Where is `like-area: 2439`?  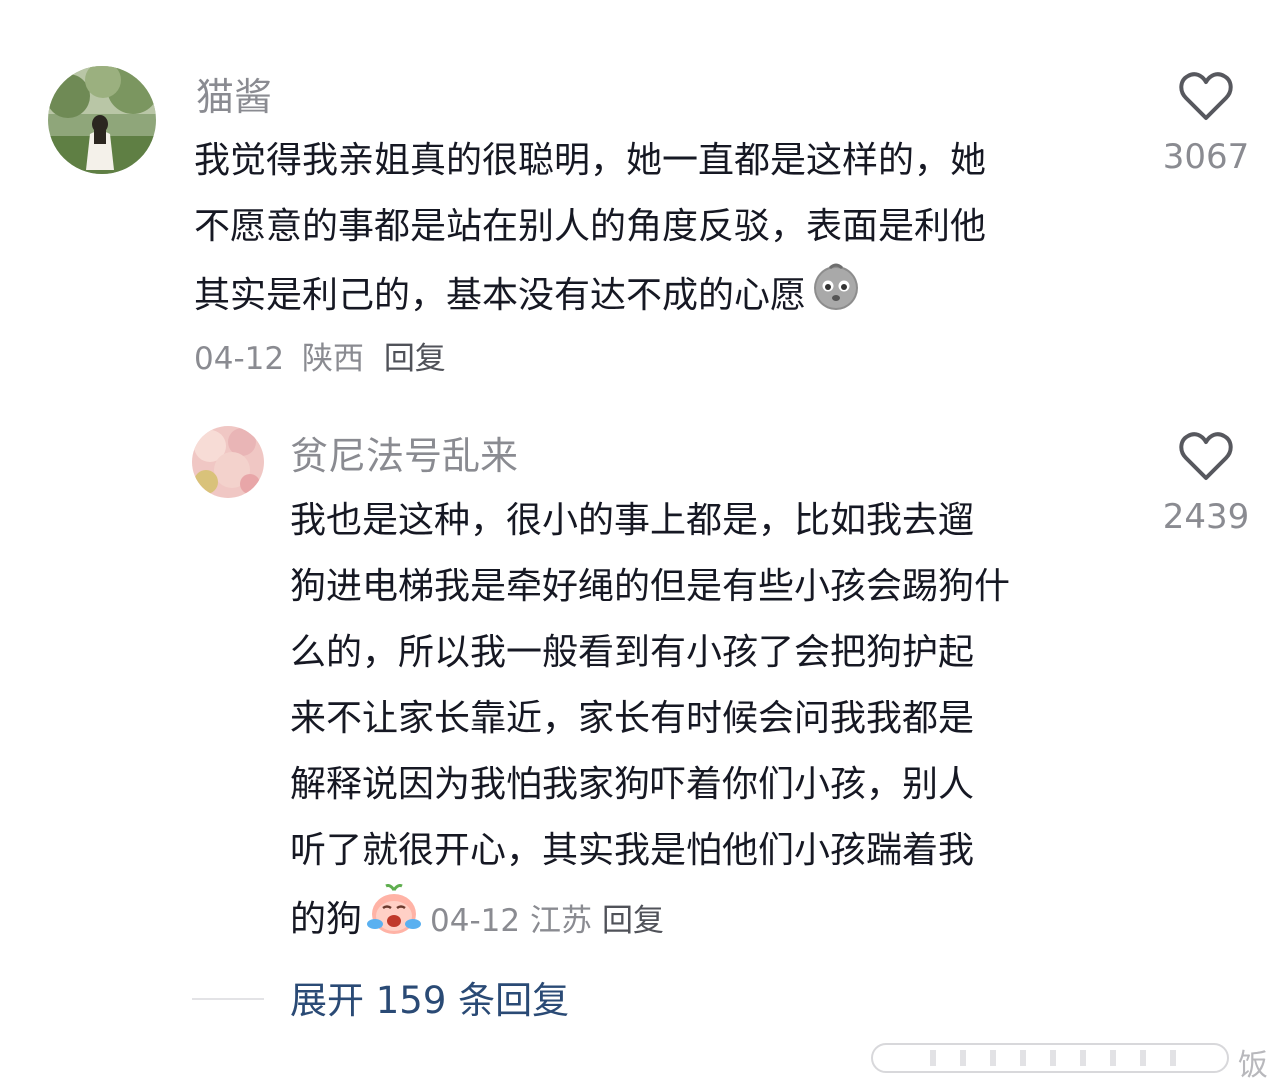
like-area: 2439 is located at coordinates (1206, 483).